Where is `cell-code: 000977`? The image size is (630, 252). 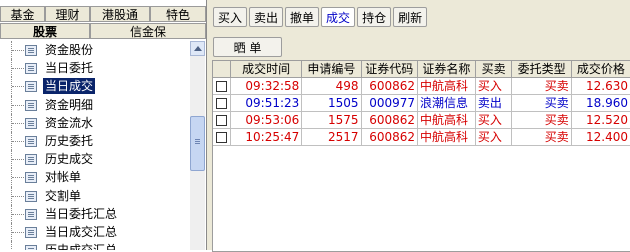
cell-code: 000977 is located at coordinates (390, 103).